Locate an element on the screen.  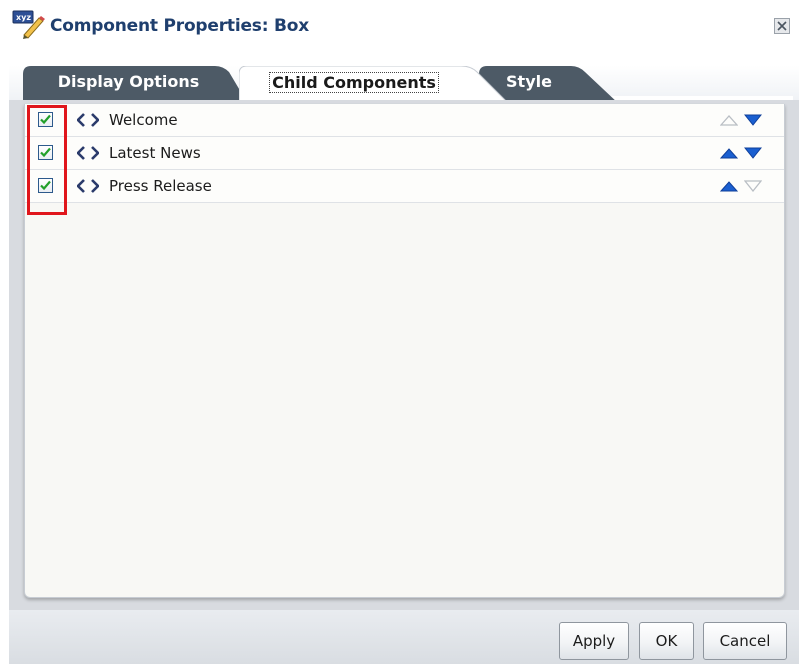
cancel-button: Cancel is located at coordinates (745, 641).